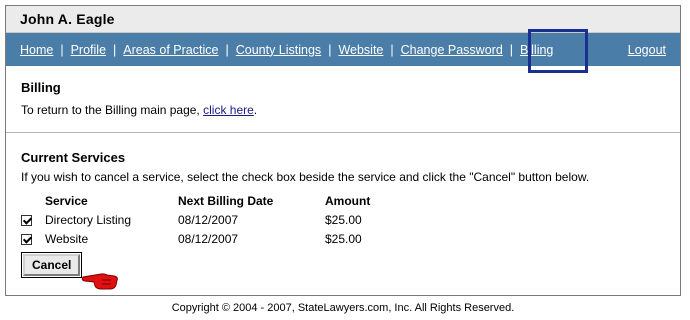 The width and height of the screenshot is (690, 320). I want to click on billing-return-prefix: To return to the Billing main page,, so click(112, 110).